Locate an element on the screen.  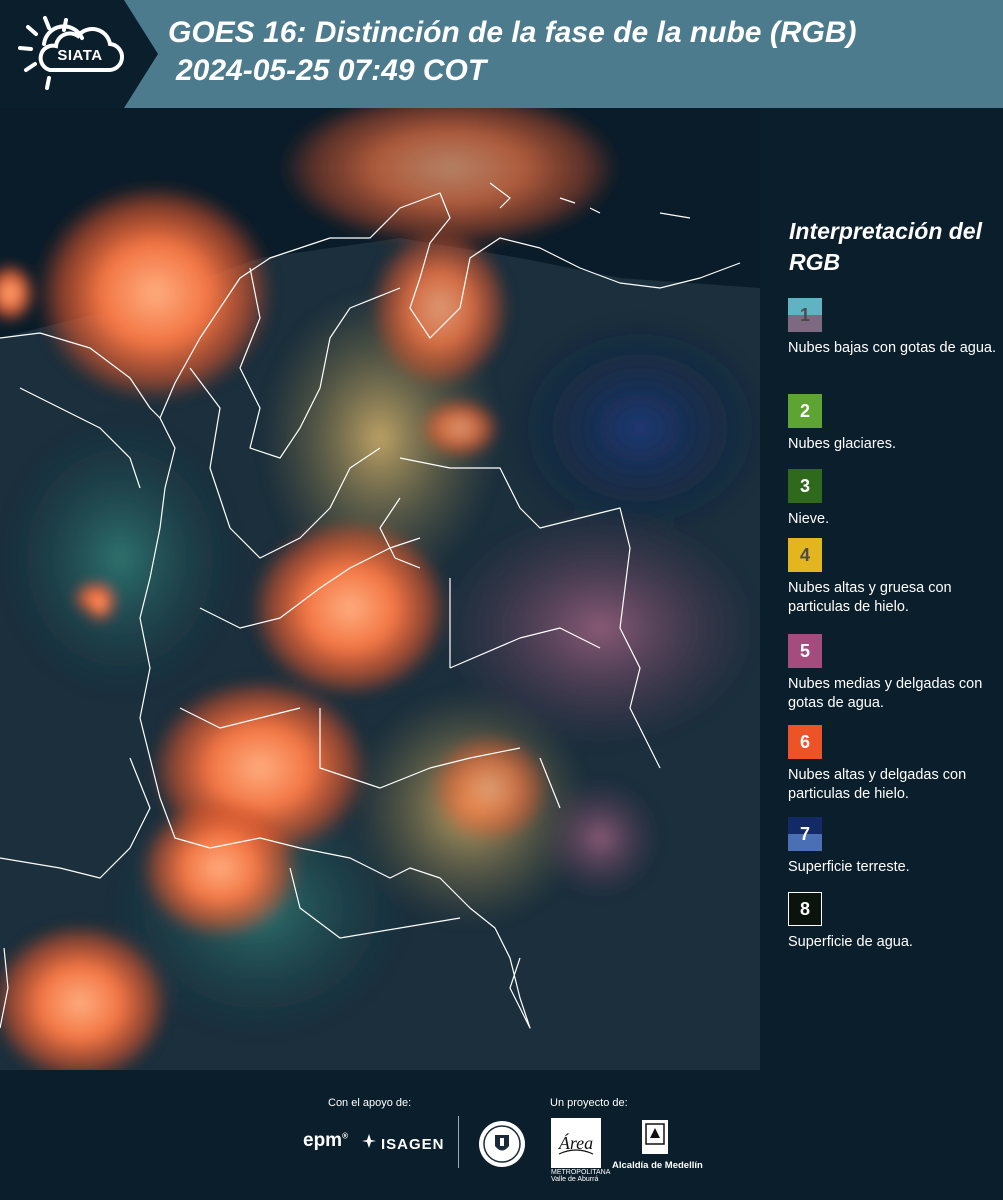
siata-logo: SIATA is located at coordinates (79, 54).